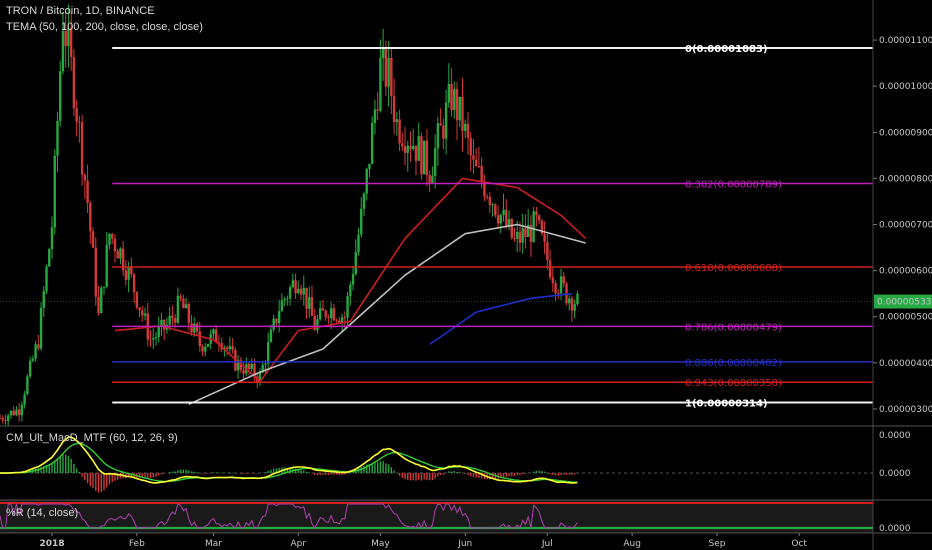 This screenshot has width=932, height=550. I want to click on current-price-label: 0.00000533, so click(904, 303).